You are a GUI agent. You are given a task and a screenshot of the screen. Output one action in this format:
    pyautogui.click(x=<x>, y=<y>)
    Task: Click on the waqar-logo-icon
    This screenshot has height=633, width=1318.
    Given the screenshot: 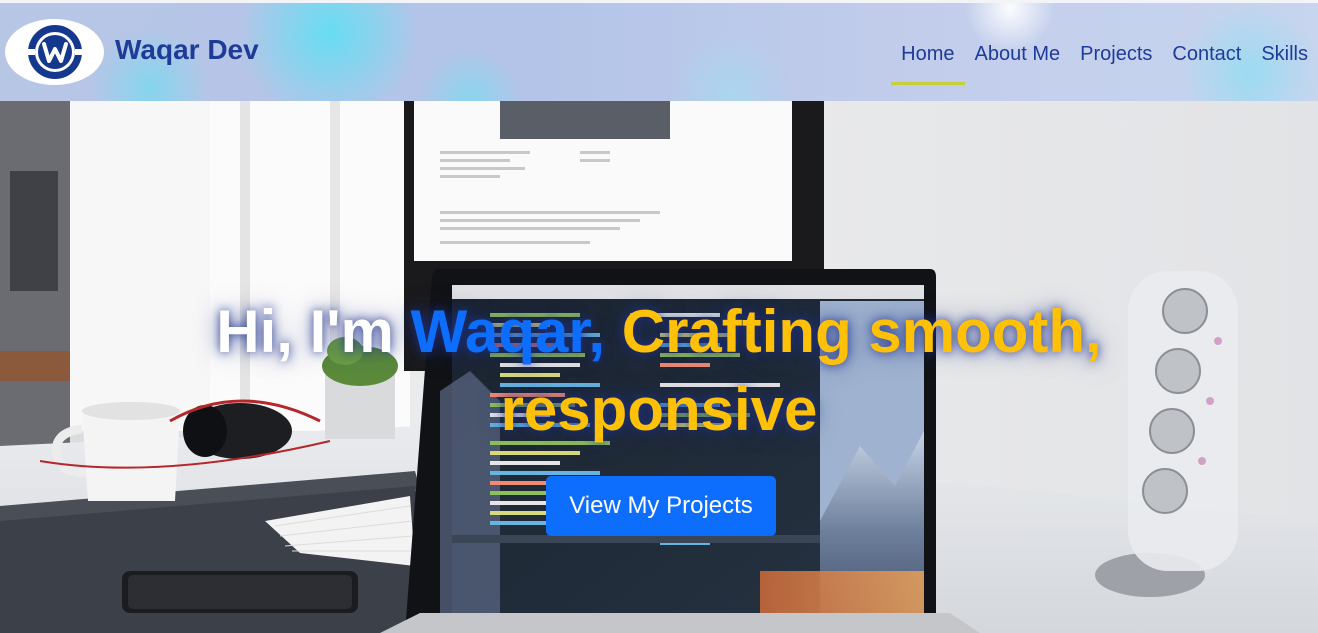 What is the action you would take?
    pyautogui.click(x=54, y=52)
    